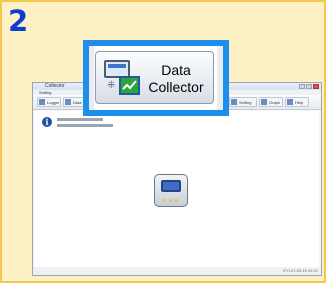 Image resolution: width=328 pixels, height=286 pixels. What do you see at coordinates (297, 102) in the screenshot?
I see `toolbar-help-button: Help` at bounding box center [297, 102].